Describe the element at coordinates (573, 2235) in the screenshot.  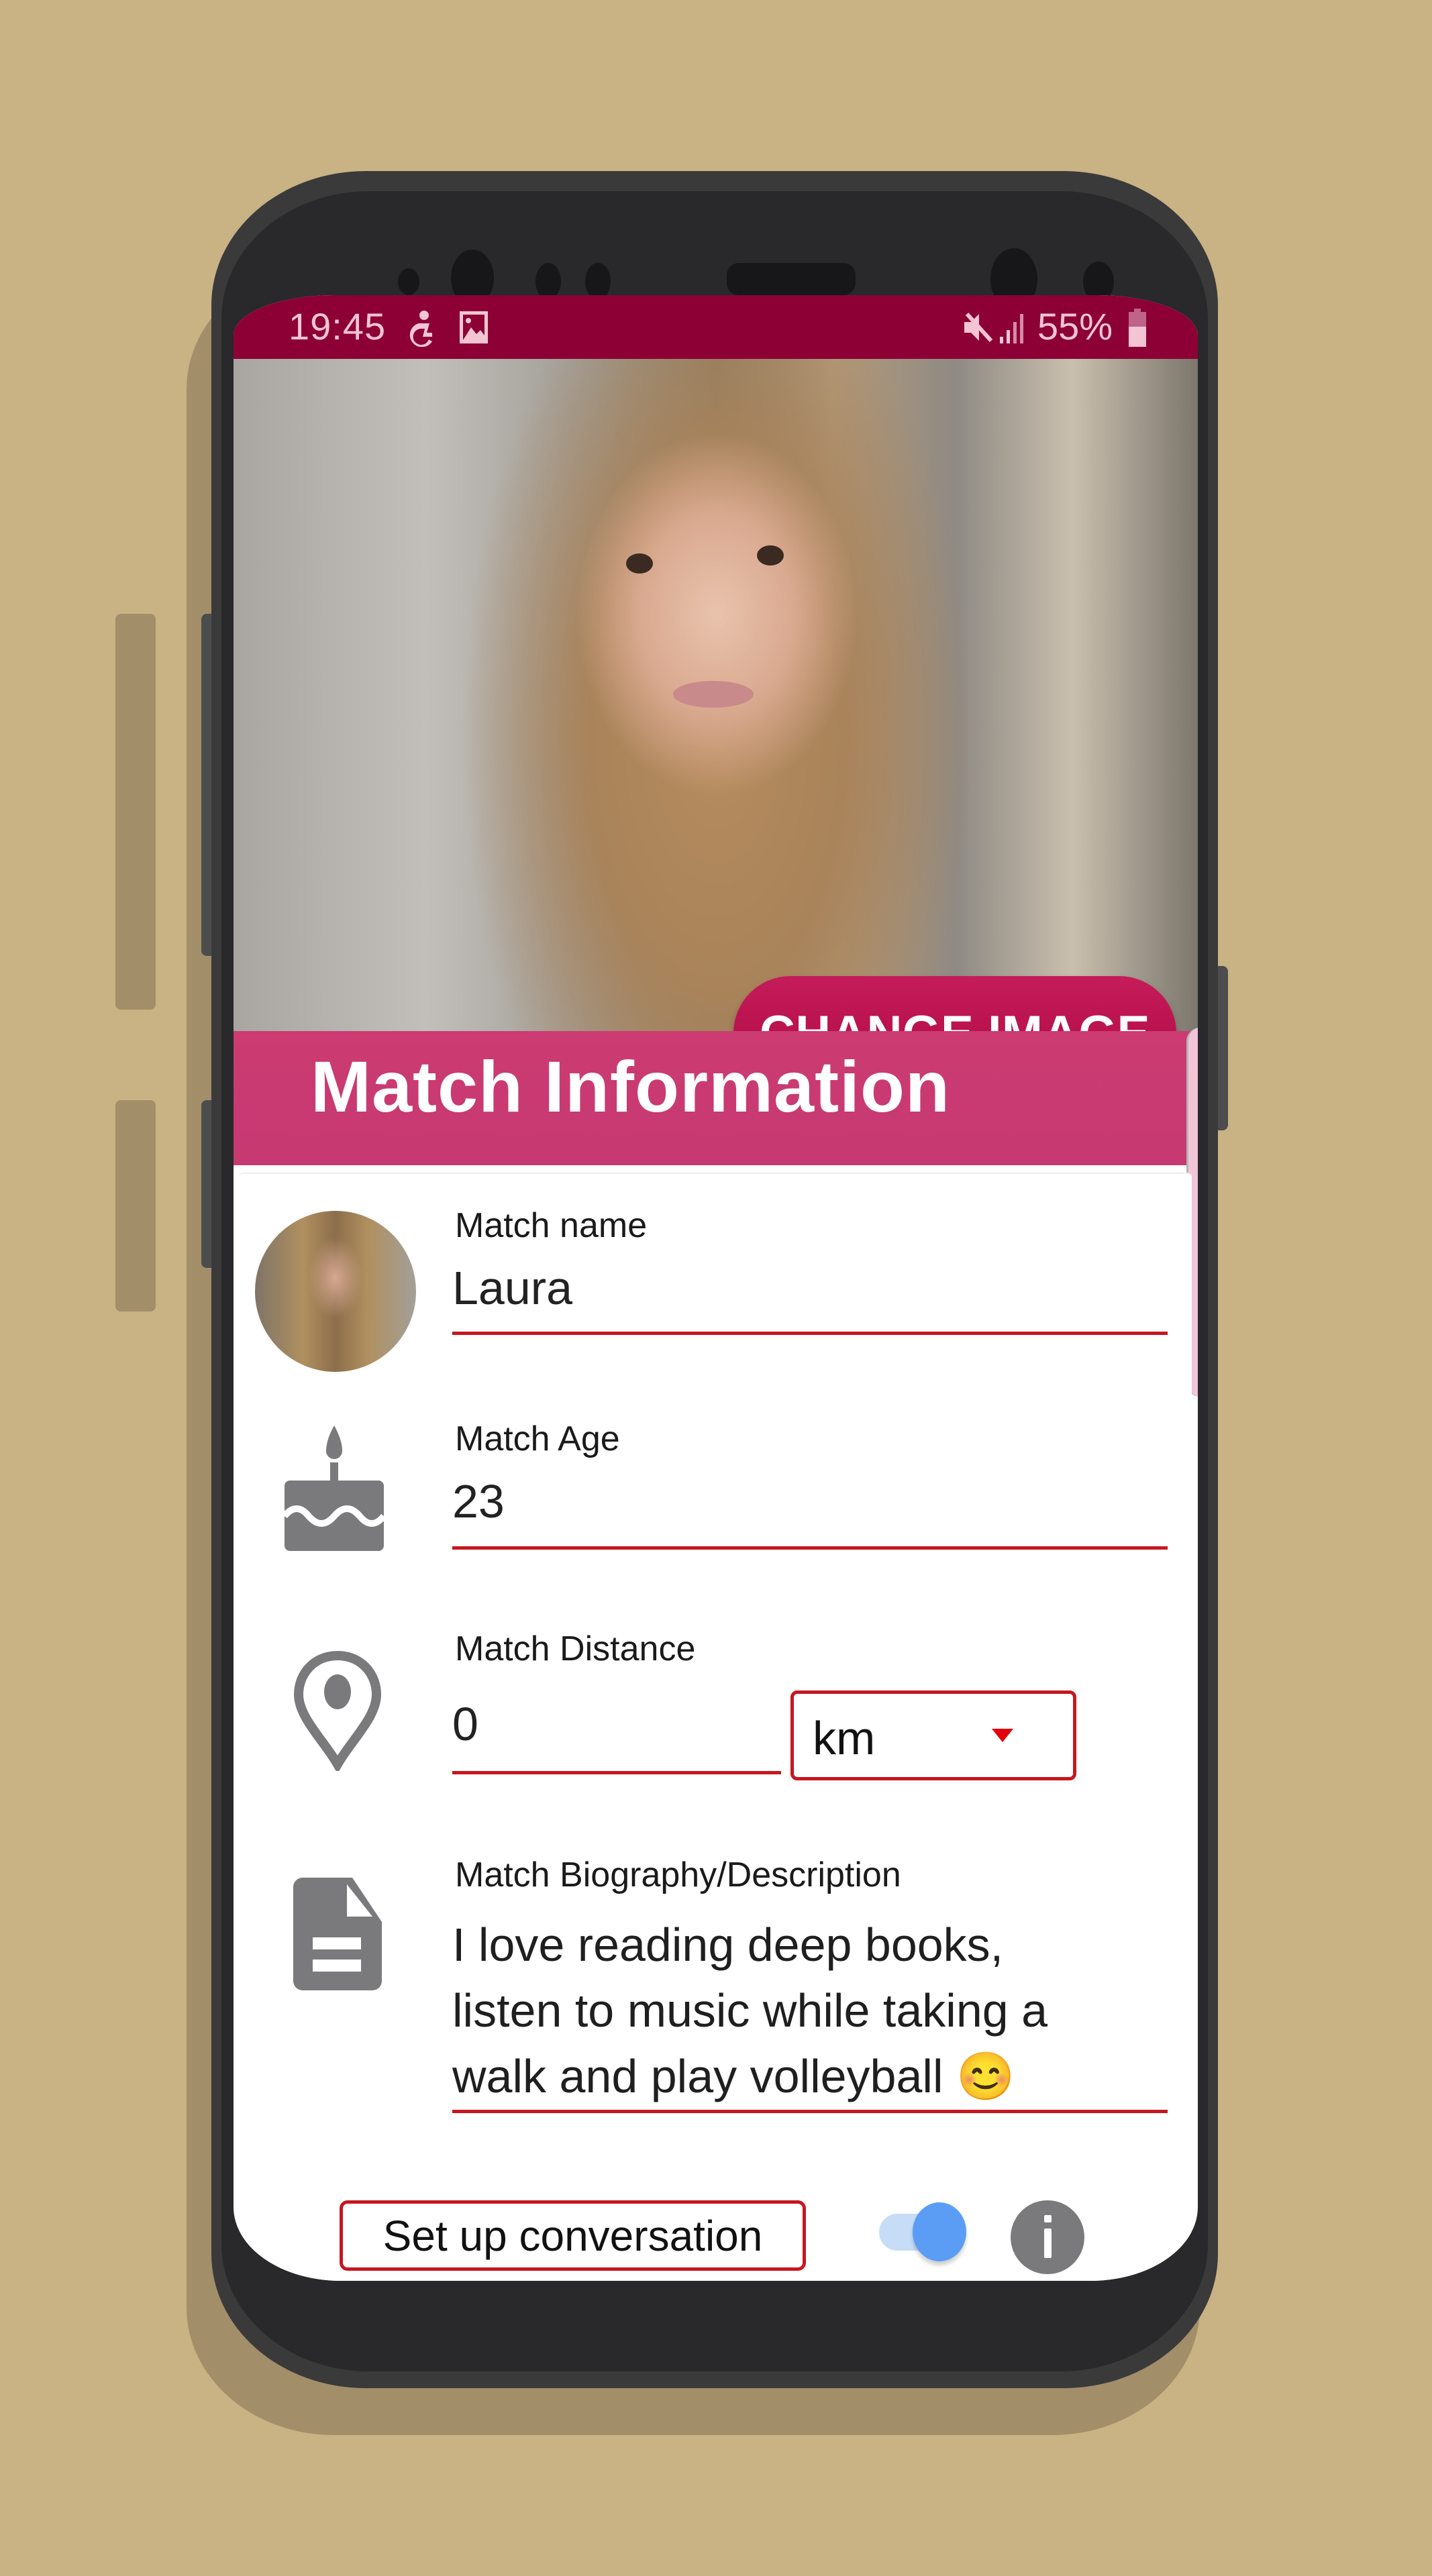
I see `setup-conversation-button: Set up conversation` at that location.